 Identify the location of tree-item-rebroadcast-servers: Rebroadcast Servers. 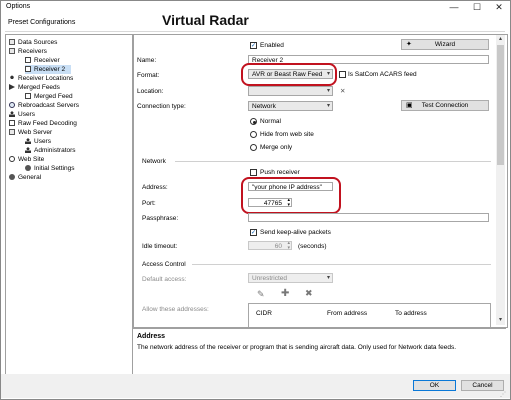
(44, 105).